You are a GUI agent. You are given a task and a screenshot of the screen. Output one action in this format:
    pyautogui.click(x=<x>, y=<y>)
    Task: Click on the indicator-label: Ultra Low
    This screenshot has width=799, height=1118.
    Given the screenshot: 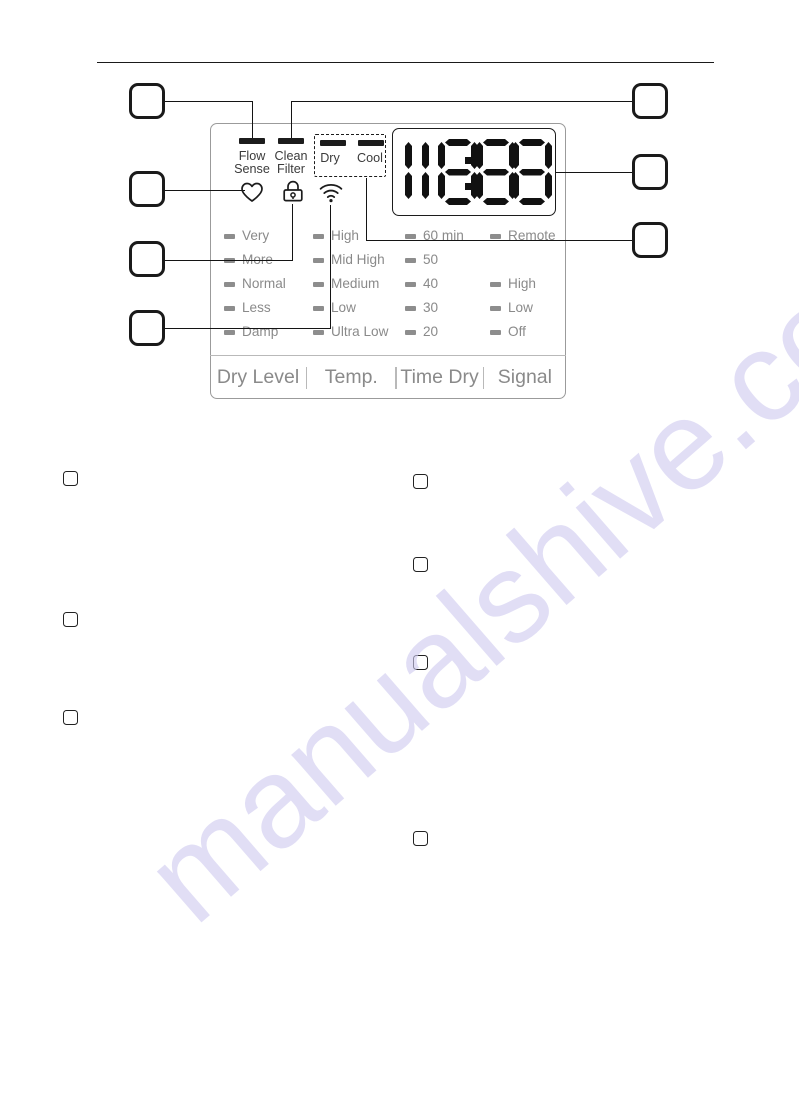 What is the action you would take?
    pyautogui.click(x=360, y=332)
    